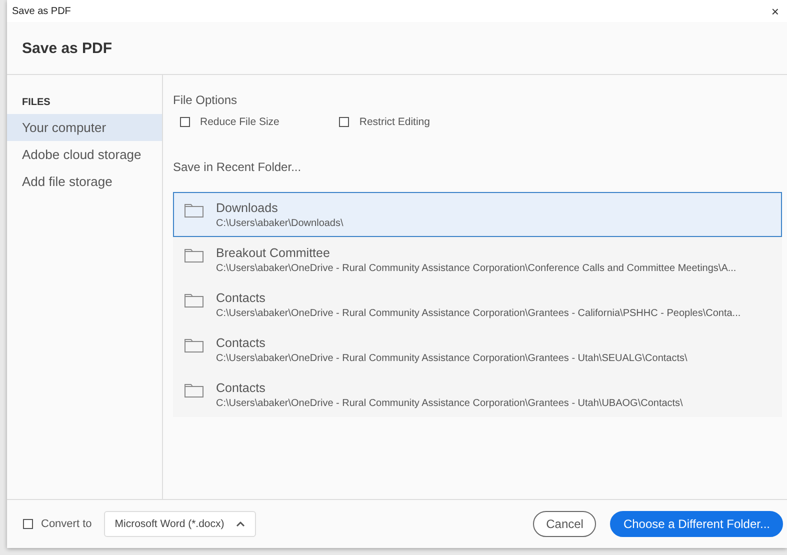  What do you see at coordinates (66, 524) in the screenshot?
I see `checkbox-label: Convert to` at bounding box center [66, 524].